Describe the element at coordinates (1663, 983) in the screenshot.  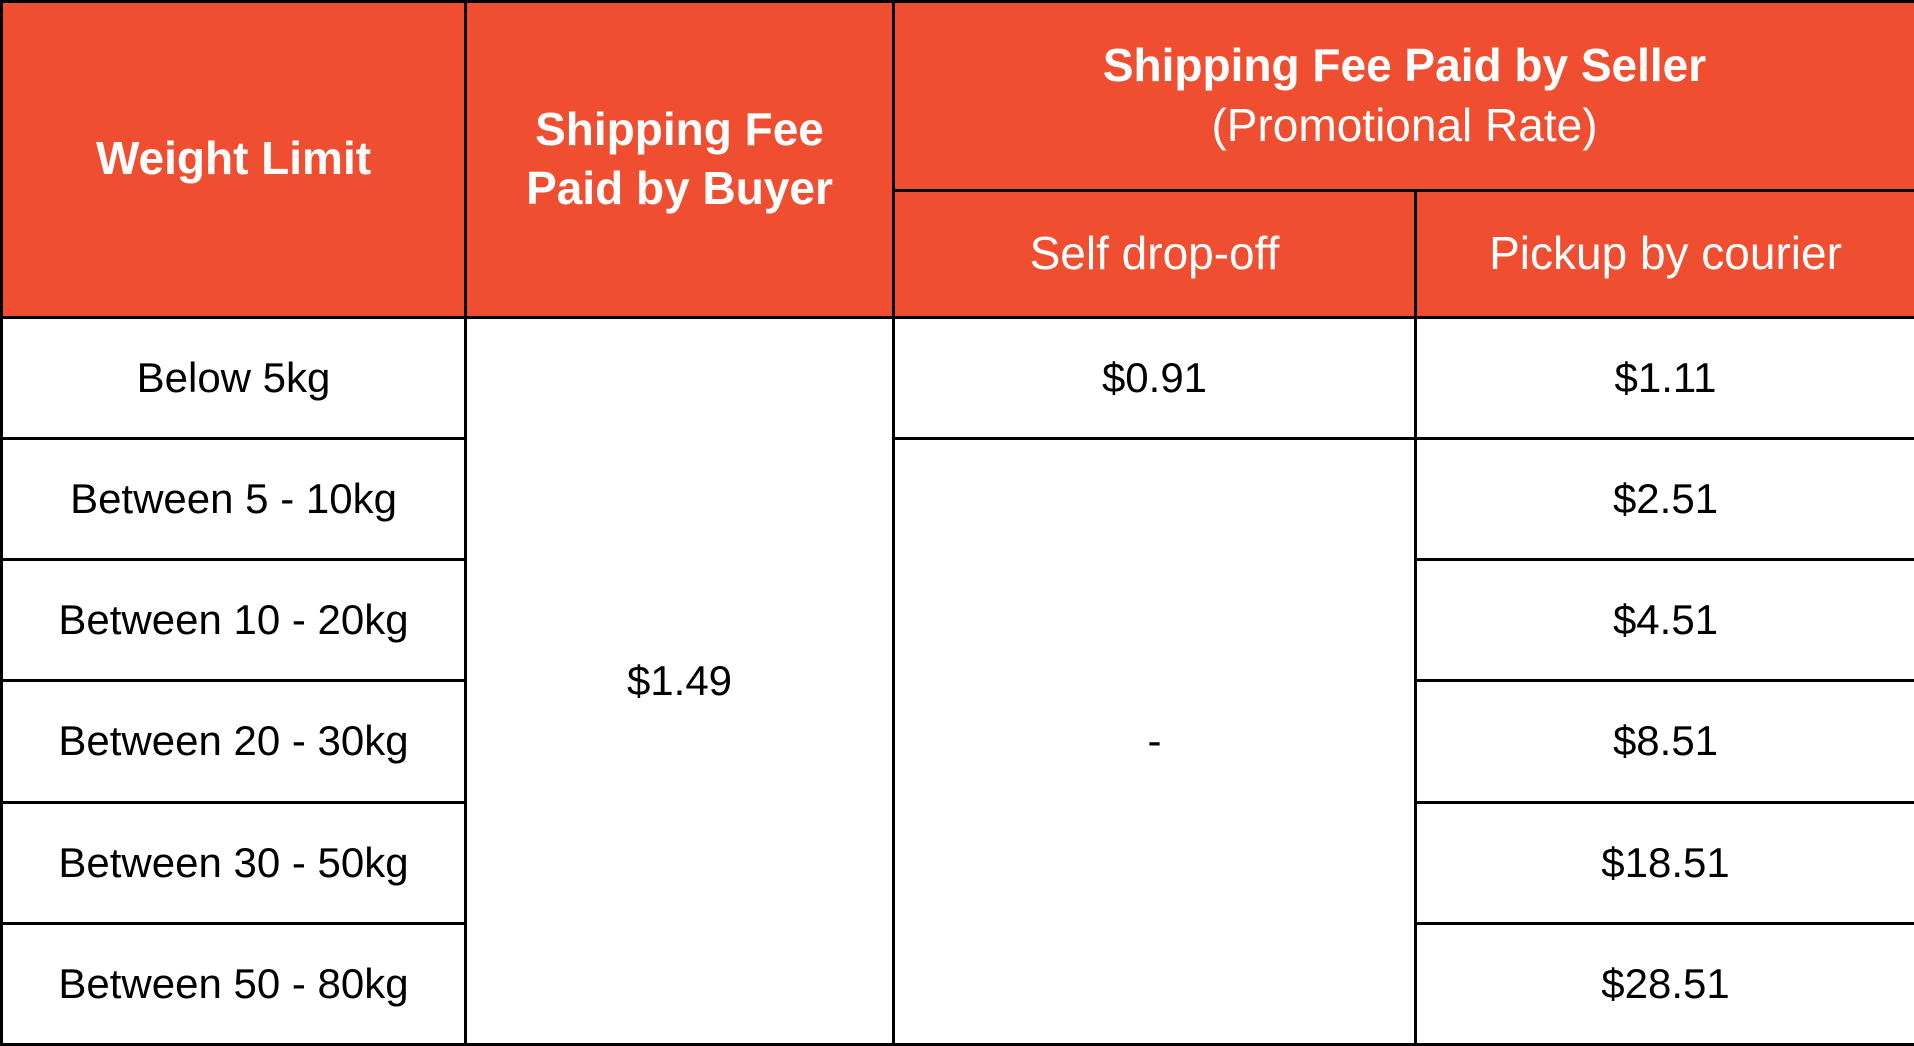
I see `pickup-cell: $28.51` at that location.